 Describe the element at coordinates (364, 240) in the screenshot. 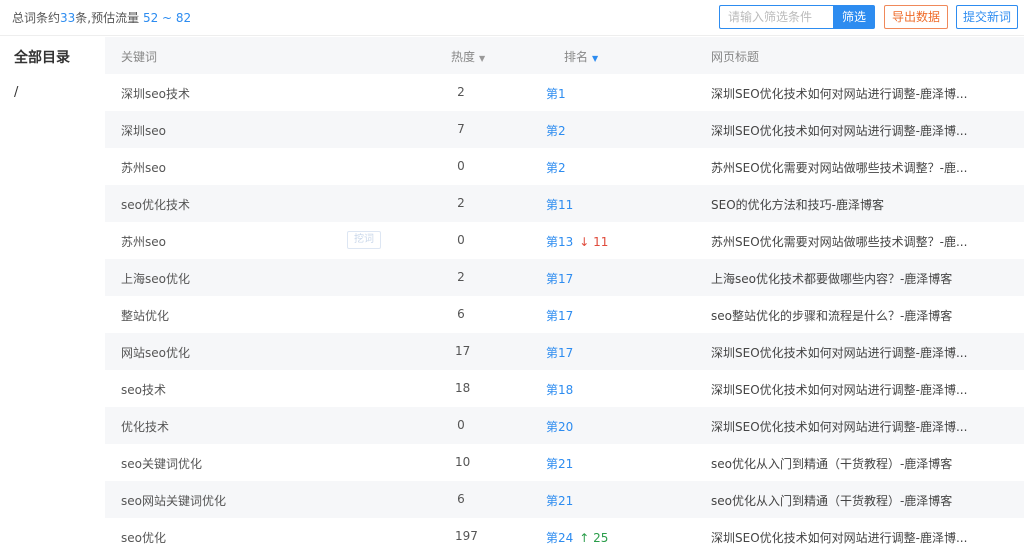

I see `dig-keyword-button: 挖词` at that location.